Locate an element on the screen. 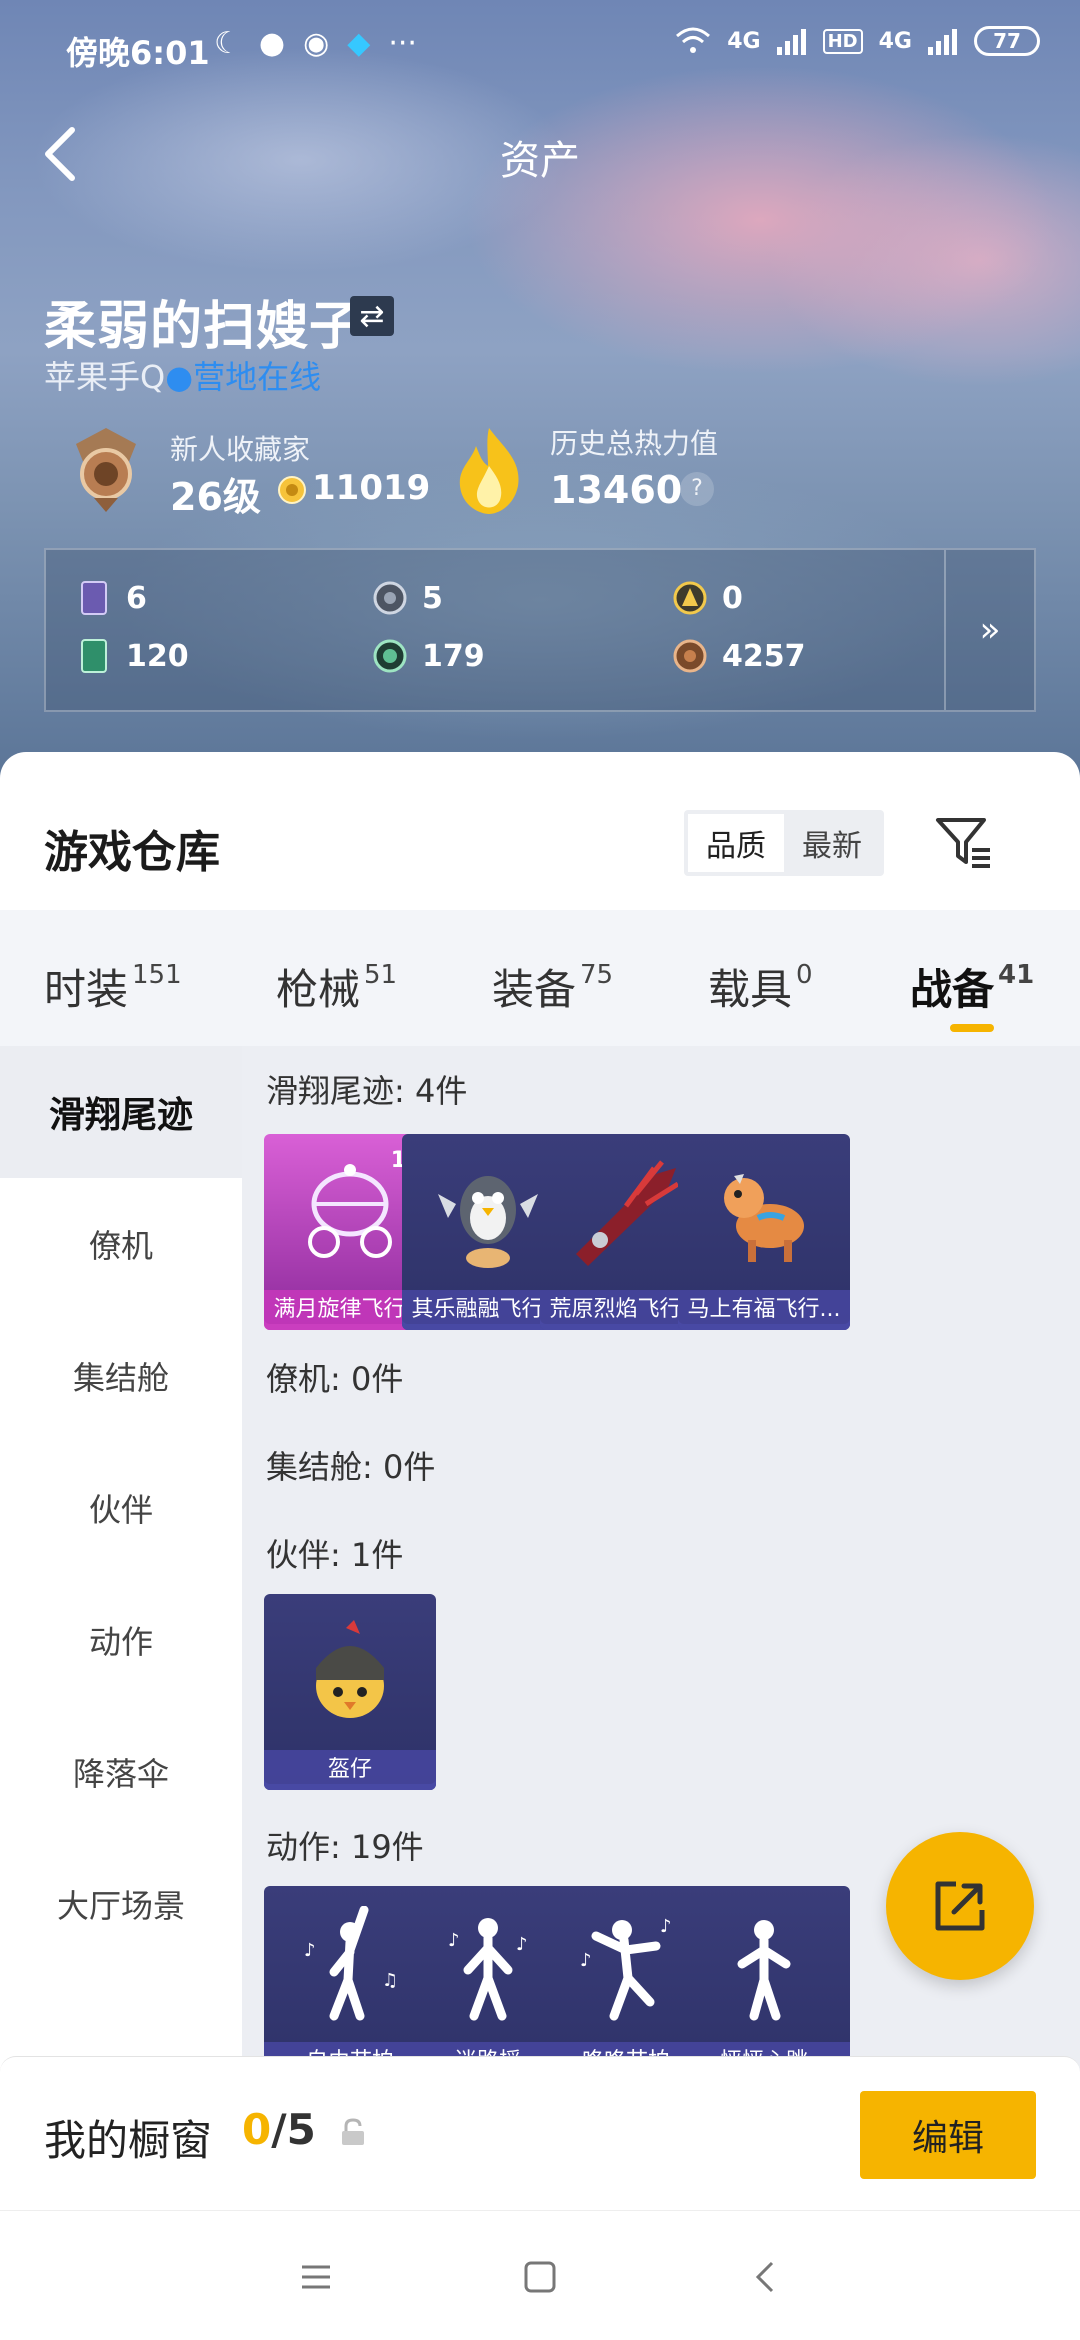 The width and height of the screenshot is (1080, 2340). sidebar-item-parachute: 降落伞 is located at coordinates (121, 1772).